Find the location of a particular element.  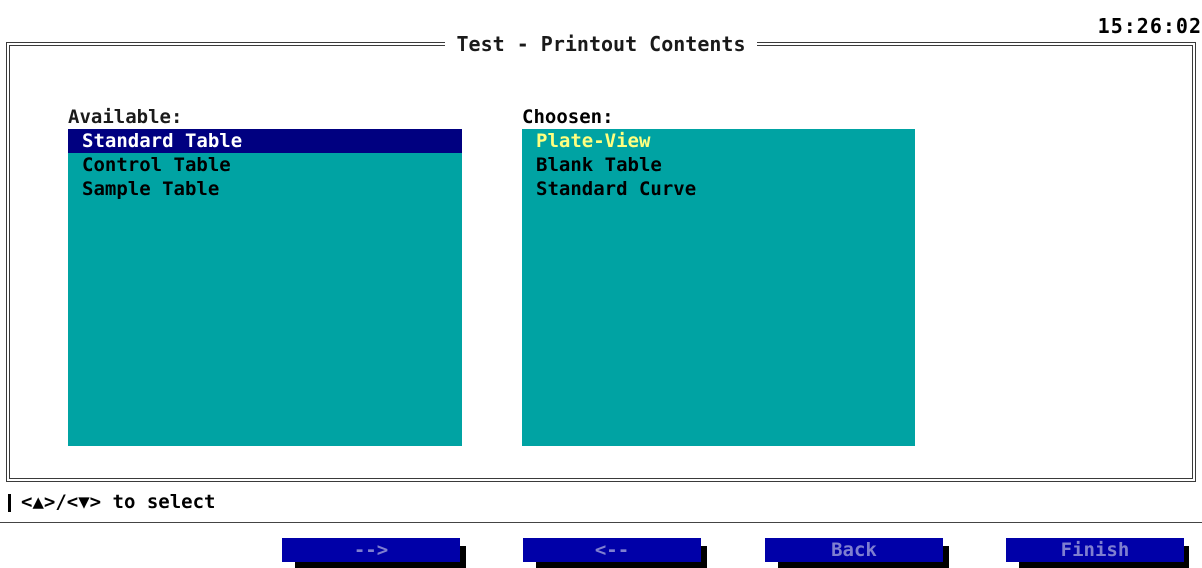

finish-button-wrap: Finish is located at coordinates (1104, 553).